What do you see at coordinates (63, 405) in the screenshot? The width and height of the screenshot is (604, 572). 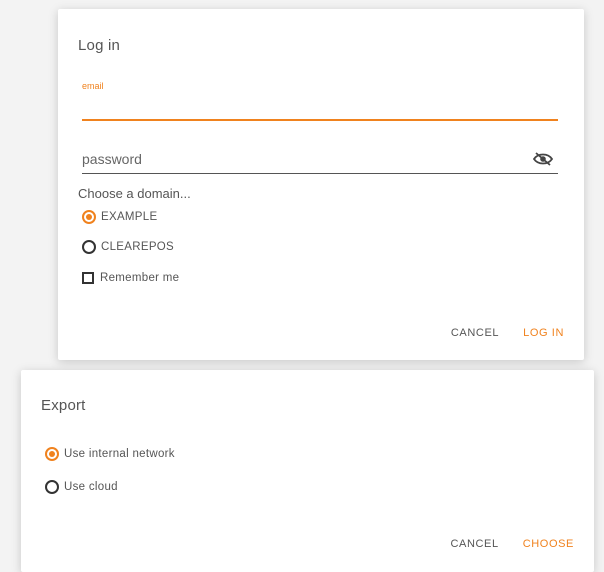 I see `export-dialog-title: Export` at bounding box center [63, 405].